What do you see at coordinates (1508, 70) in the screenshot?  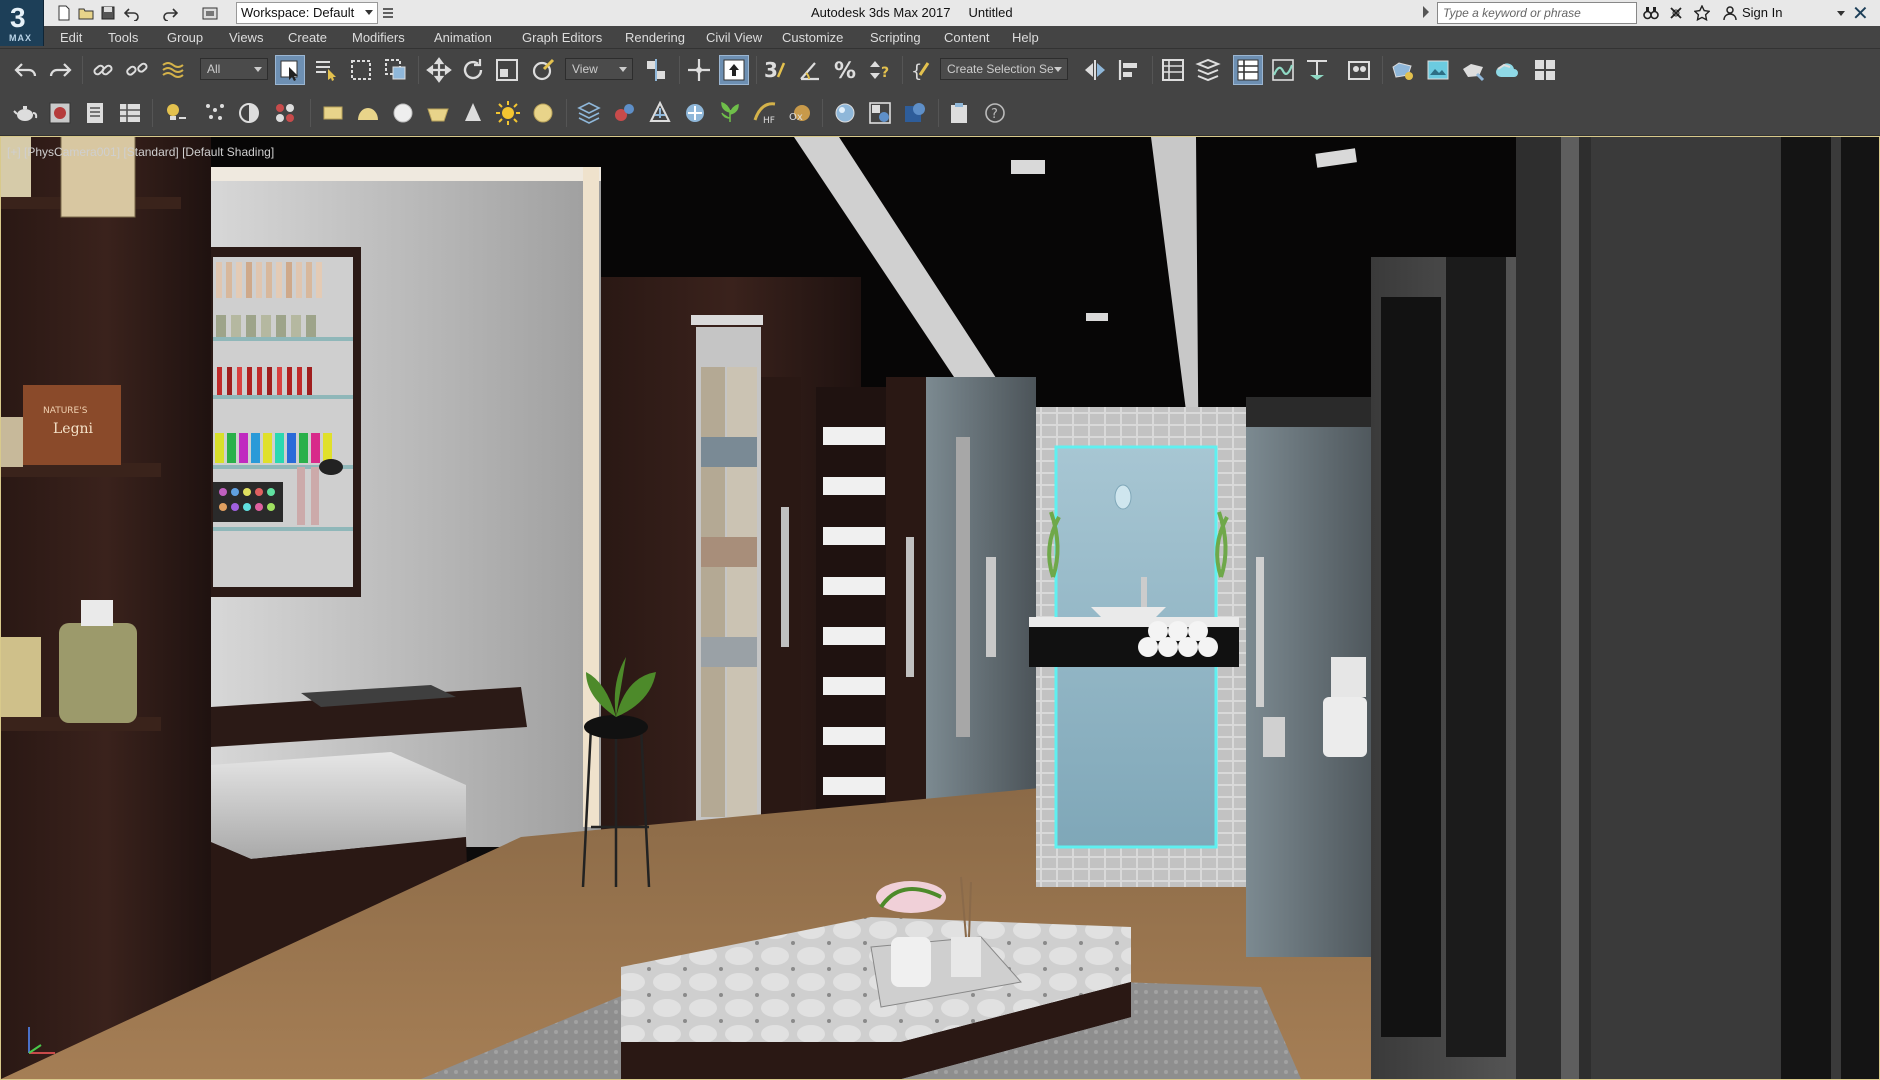 I see `render-in-cloud-icon` at bounding box center [1508, 70].